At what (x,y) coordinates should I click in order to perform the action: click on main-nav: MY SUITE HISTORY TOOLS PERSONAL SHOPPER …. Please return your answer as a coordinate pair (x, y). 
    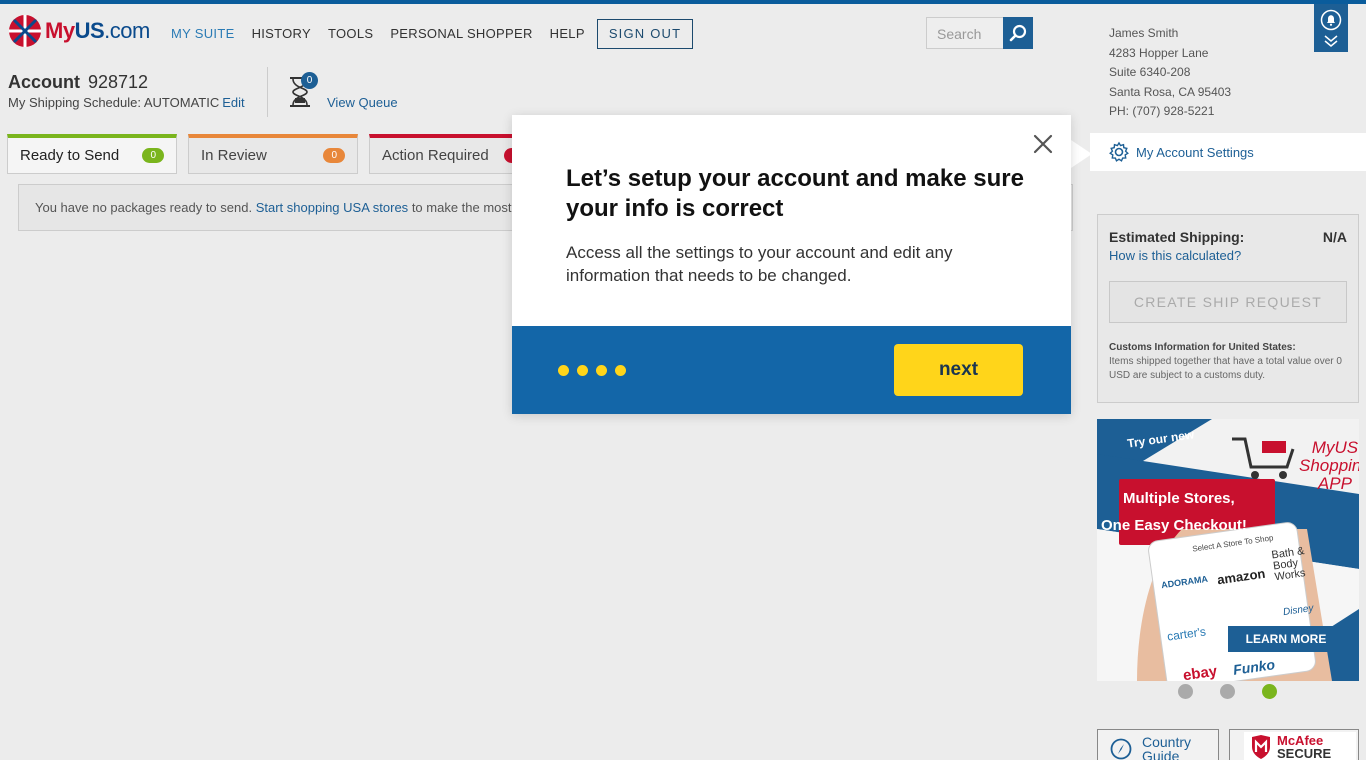
    Looking at the image, I should click on (432, 34).